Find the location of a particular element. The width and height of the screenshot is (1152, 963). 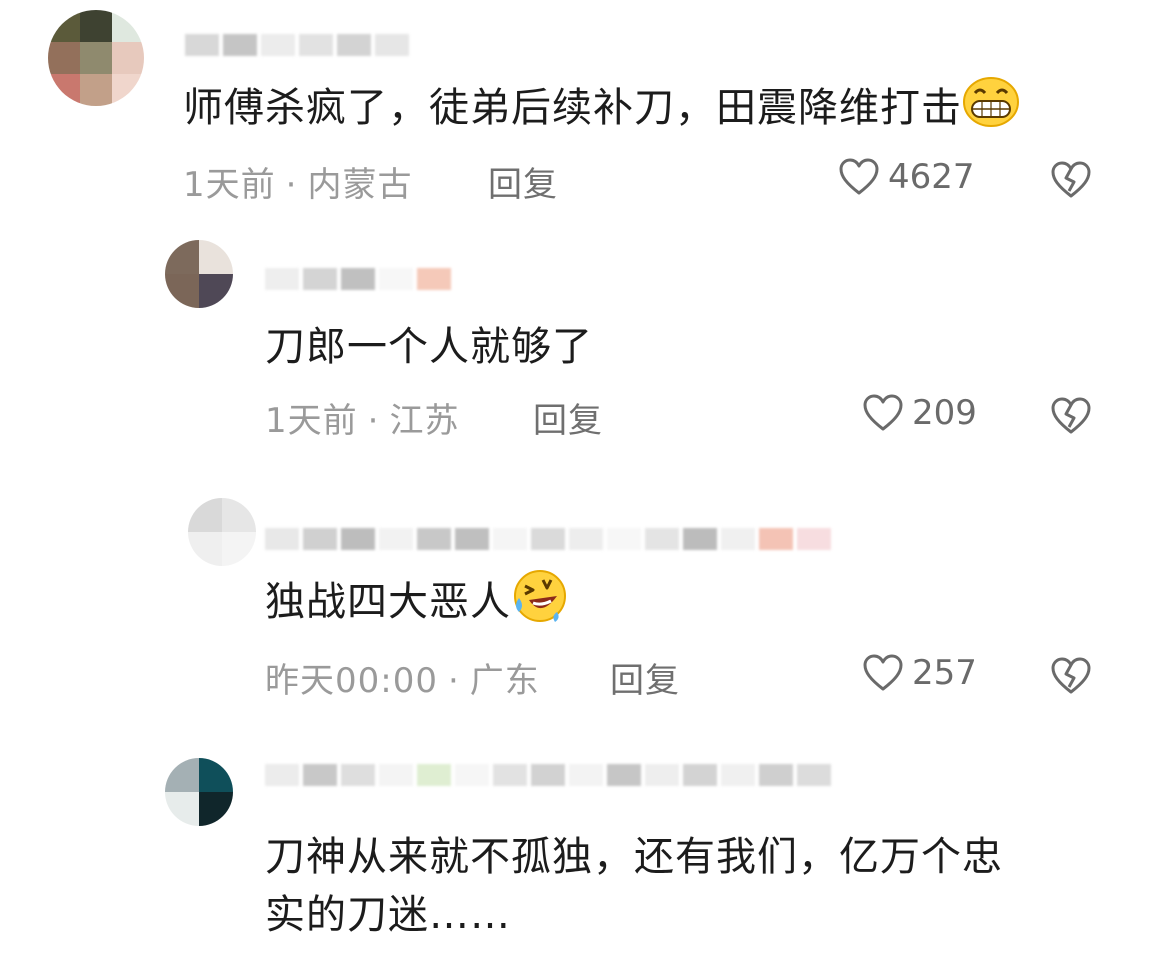

like-button: 257 is located at coordinates (919, 673).